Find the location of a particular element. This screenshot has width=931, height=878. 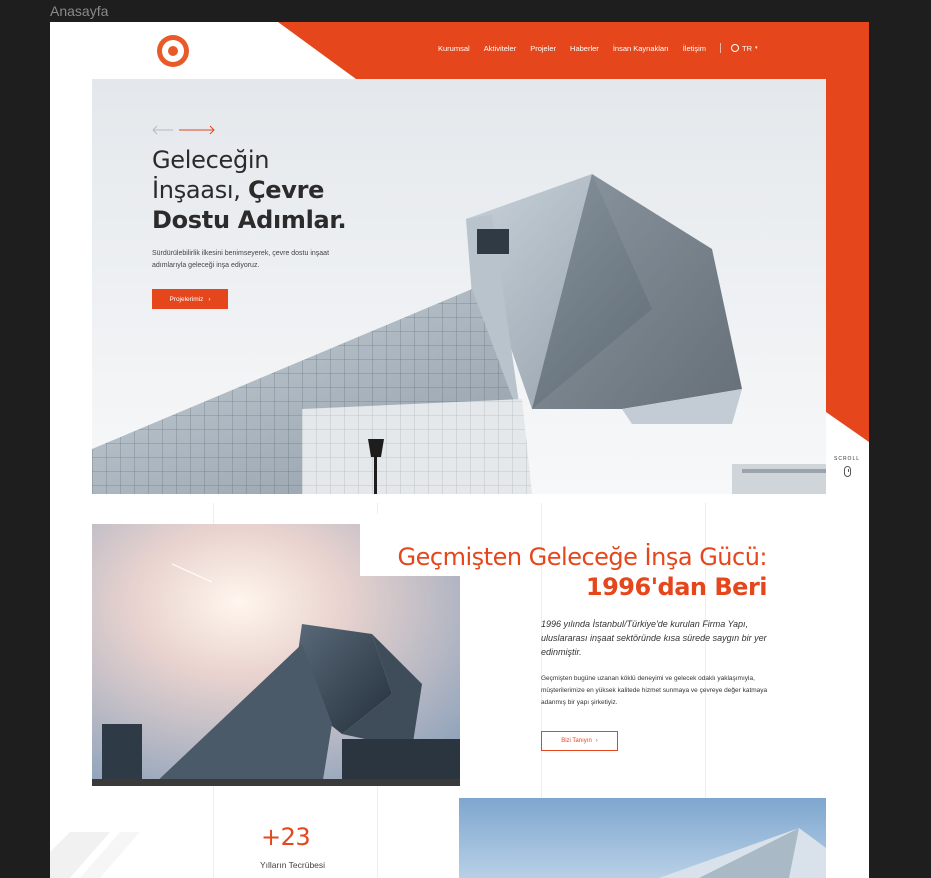

language-selector: TR ▾ is located at coordinates (744, 48).